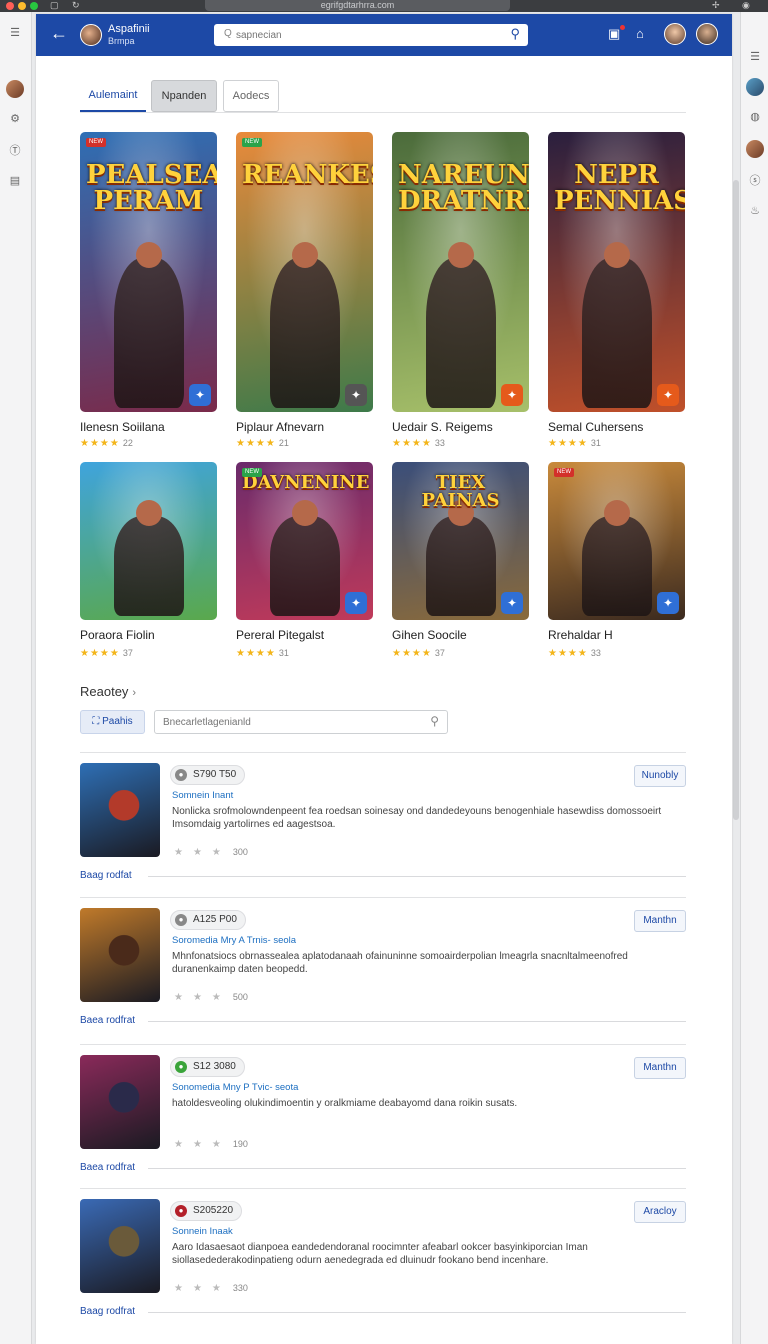  What do you see at coordinates (211, 1288) in the screenshot?
I see `review-star-rating: ★★★ 330` at bounding box center [211, 1288].